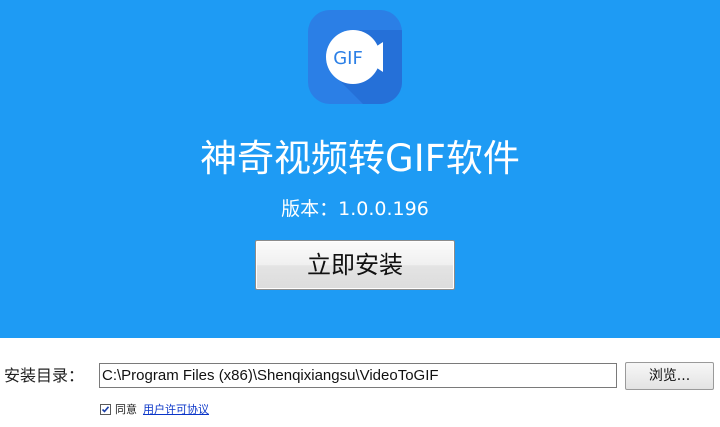 The image size is (720, 427). Describe the element at coordinates (358, 375) in the screenshot. I see `install-dir-input` at that location.